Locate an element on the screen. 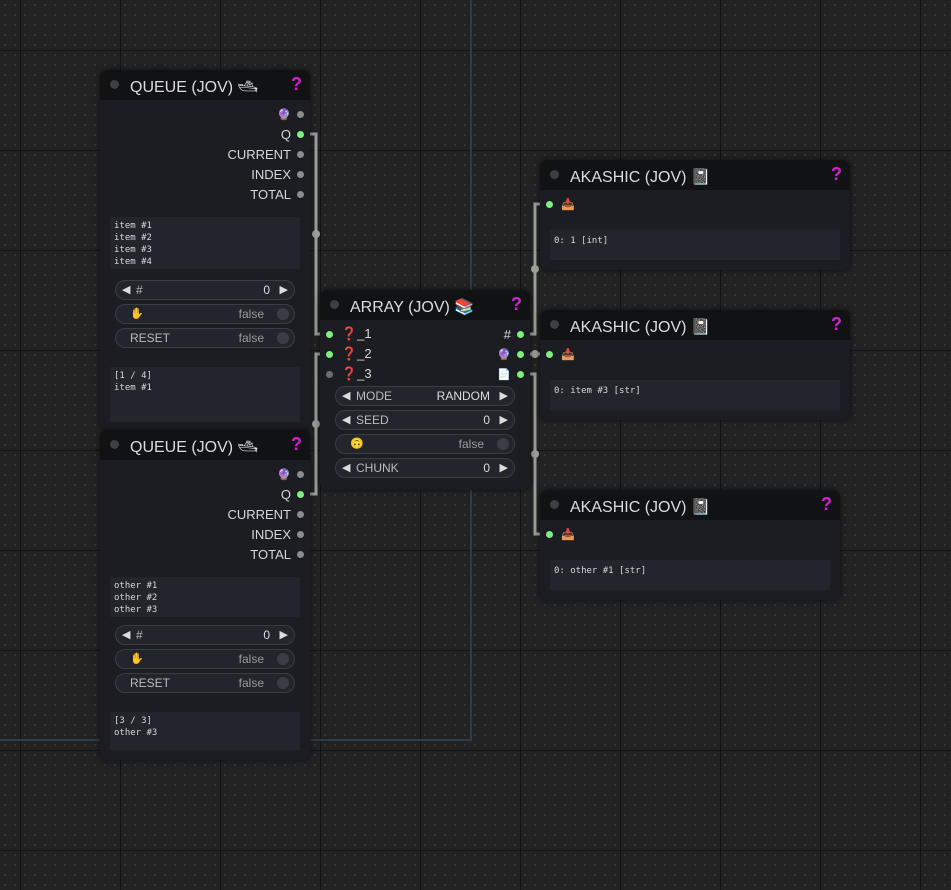  seed-number-widget: ◀ SEED 0 ▶ is located at coordinates (425, 420).